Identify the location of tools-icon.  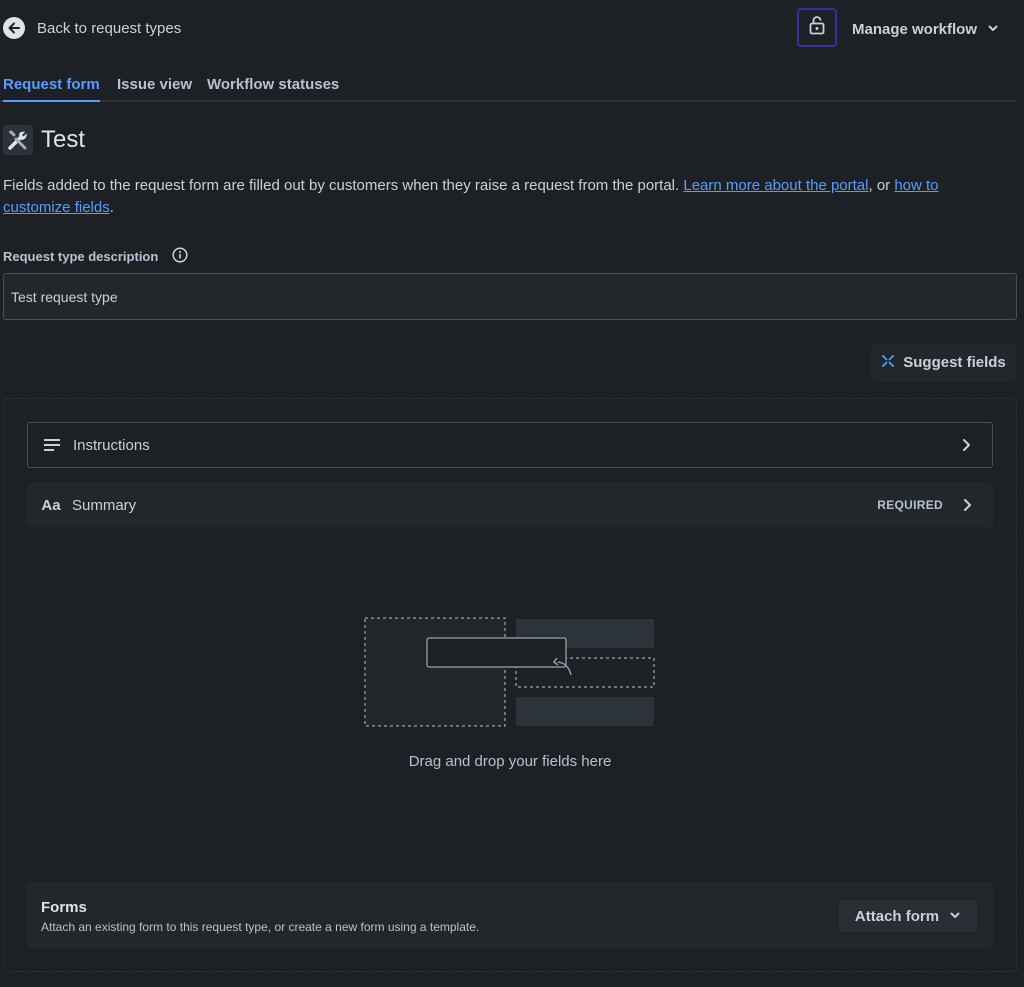
(18, 140).